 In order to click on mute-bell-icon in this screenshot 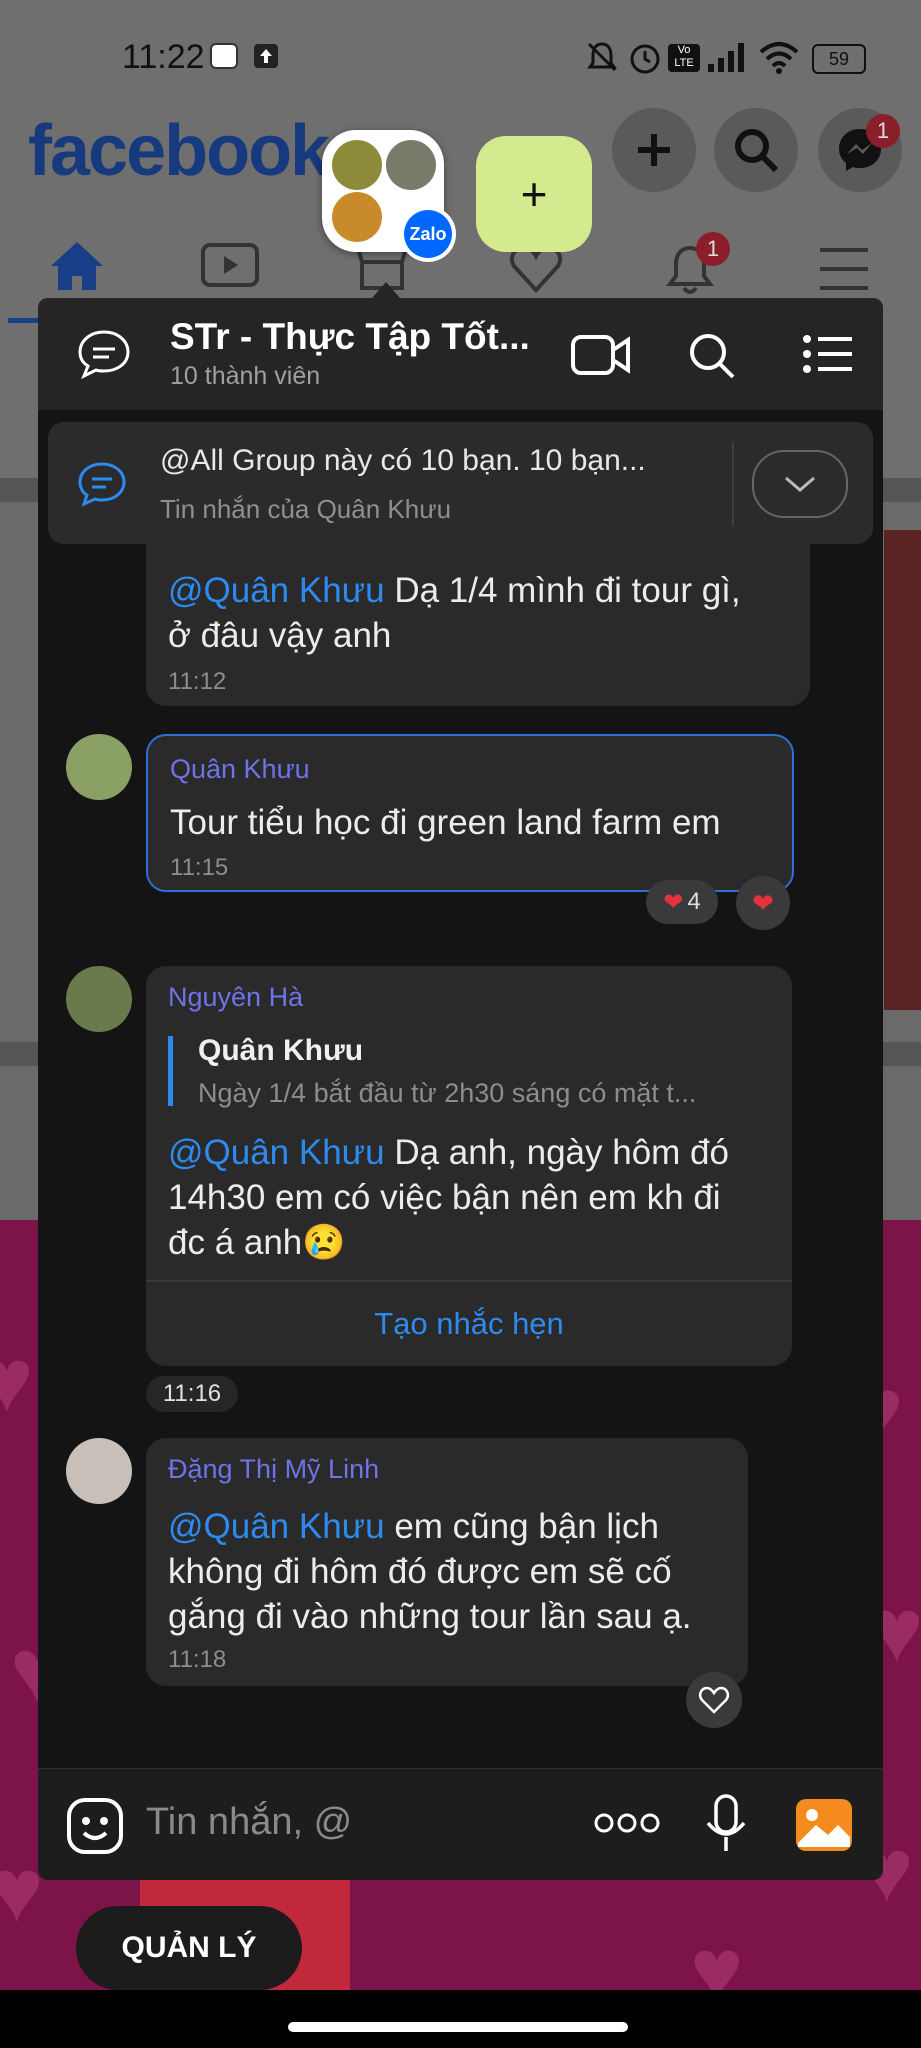, I will do `click(602, 57)`.